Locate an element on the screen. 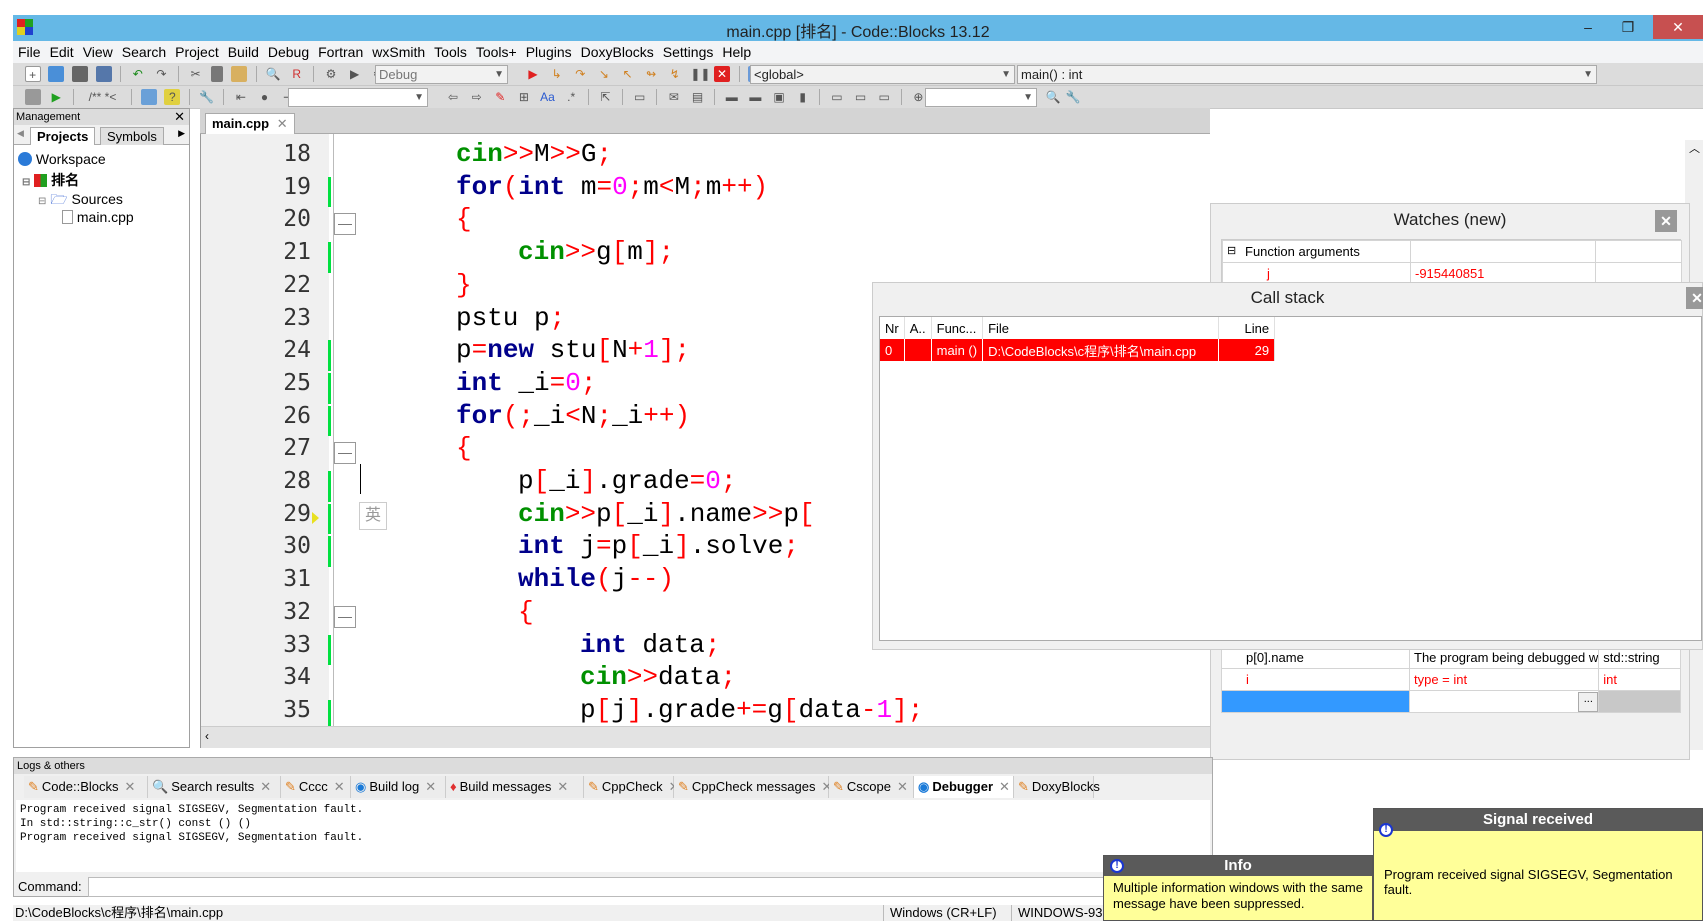 The width and height of the screenshot is (1703, 921). restore-button: ❐ is located at coordinates (1628, 27).